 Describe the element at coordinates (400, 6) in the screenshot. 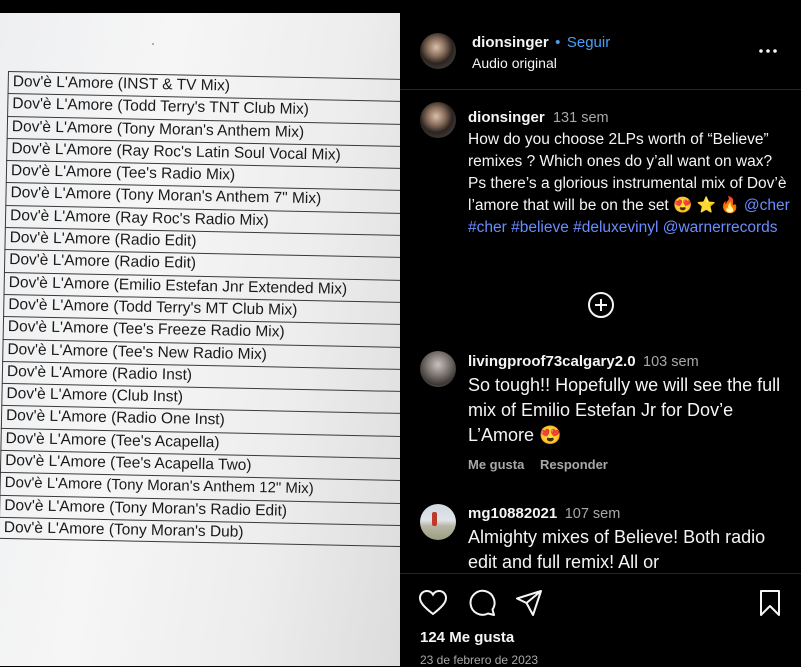

I see `top-bar` at that location.